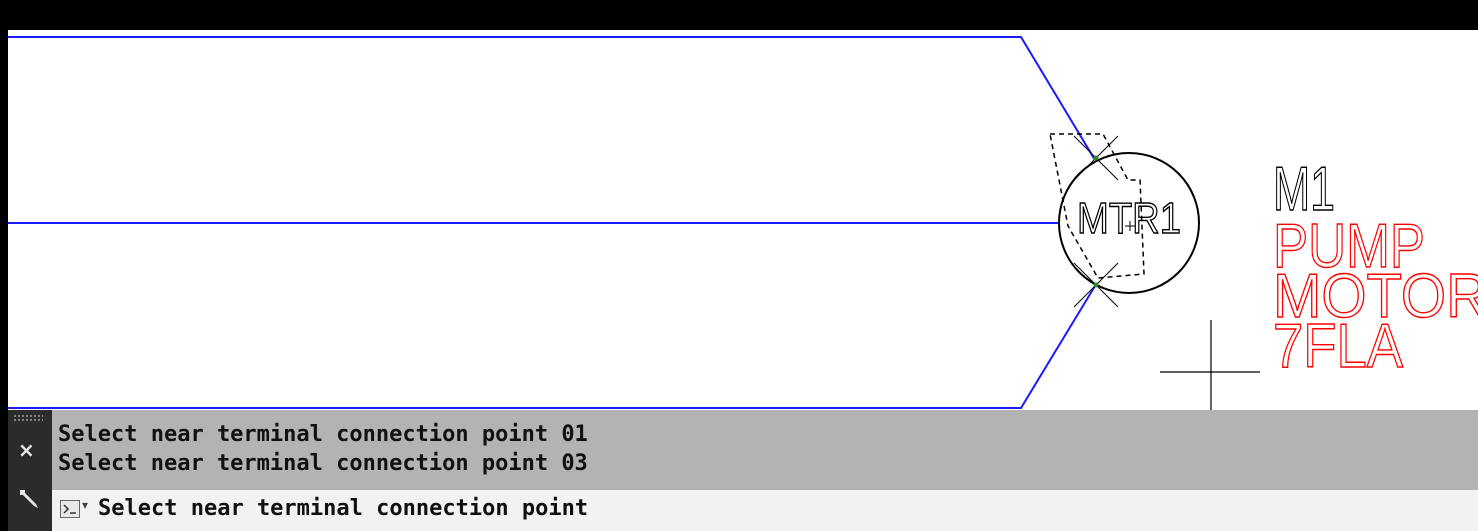 The image size is (1478, 531). What do you see at coordinates (343, 509) in the screenshot?
I see `command-prompt-text: Select near terminal connection point` at bounding box center [343, 509].